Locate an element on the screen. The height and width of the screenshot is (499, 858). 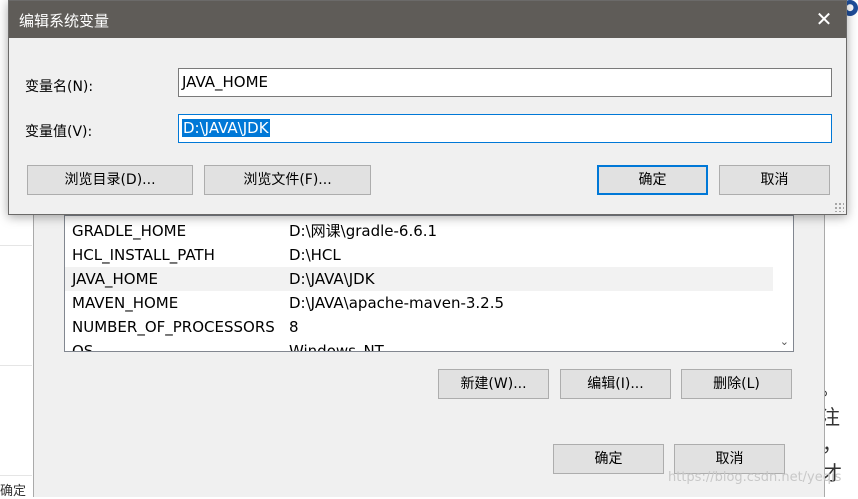
variable-name: OS is located at coordinates (83, 347).